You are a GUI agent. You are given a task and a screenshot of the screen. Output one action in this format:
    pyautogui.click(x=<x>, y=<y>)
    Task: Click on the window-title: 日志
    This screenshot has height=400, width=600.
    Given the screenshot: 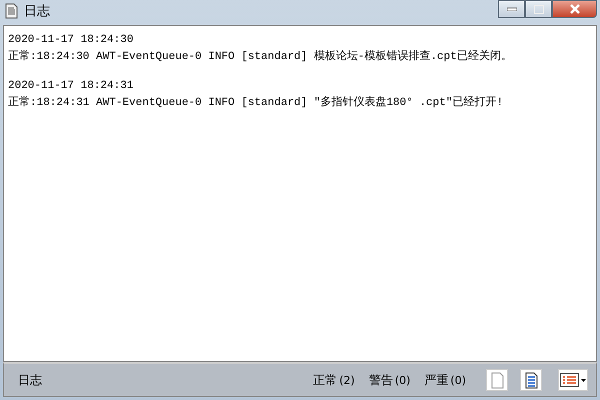 What is the action you would take?
    pyautogui.click(x=37, y=11)
    